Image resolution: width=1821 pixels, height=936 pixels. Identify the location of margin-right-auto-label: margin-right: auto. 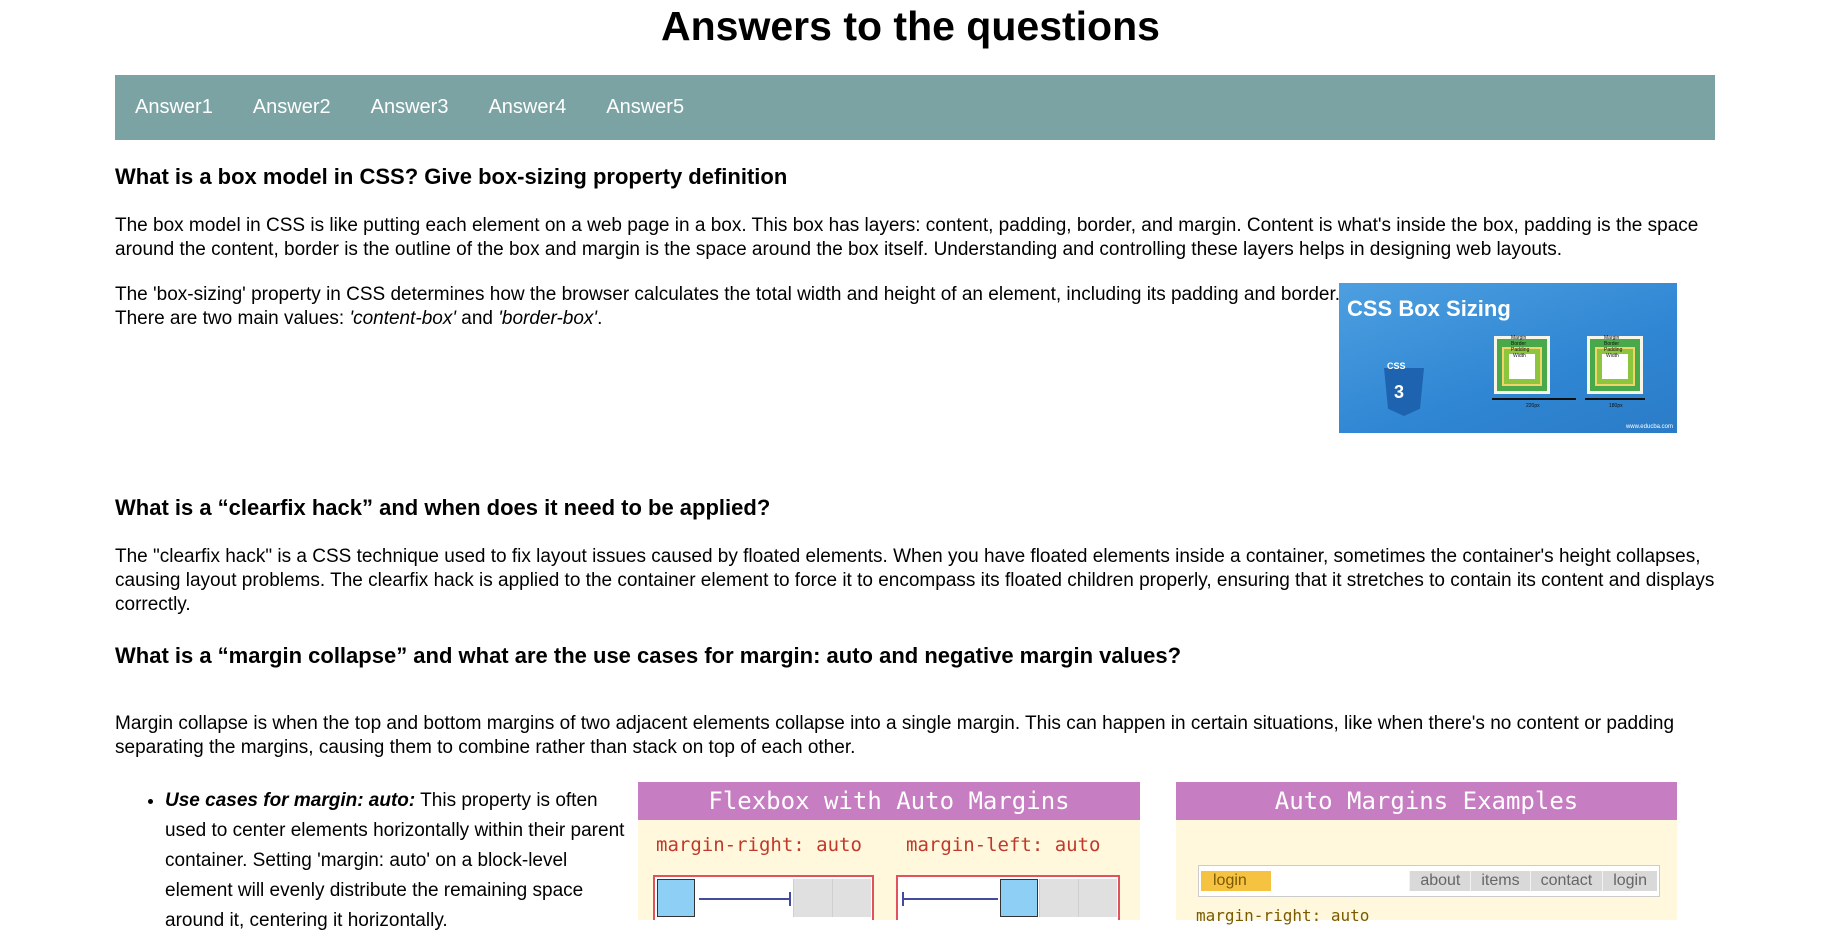
(759, 845).